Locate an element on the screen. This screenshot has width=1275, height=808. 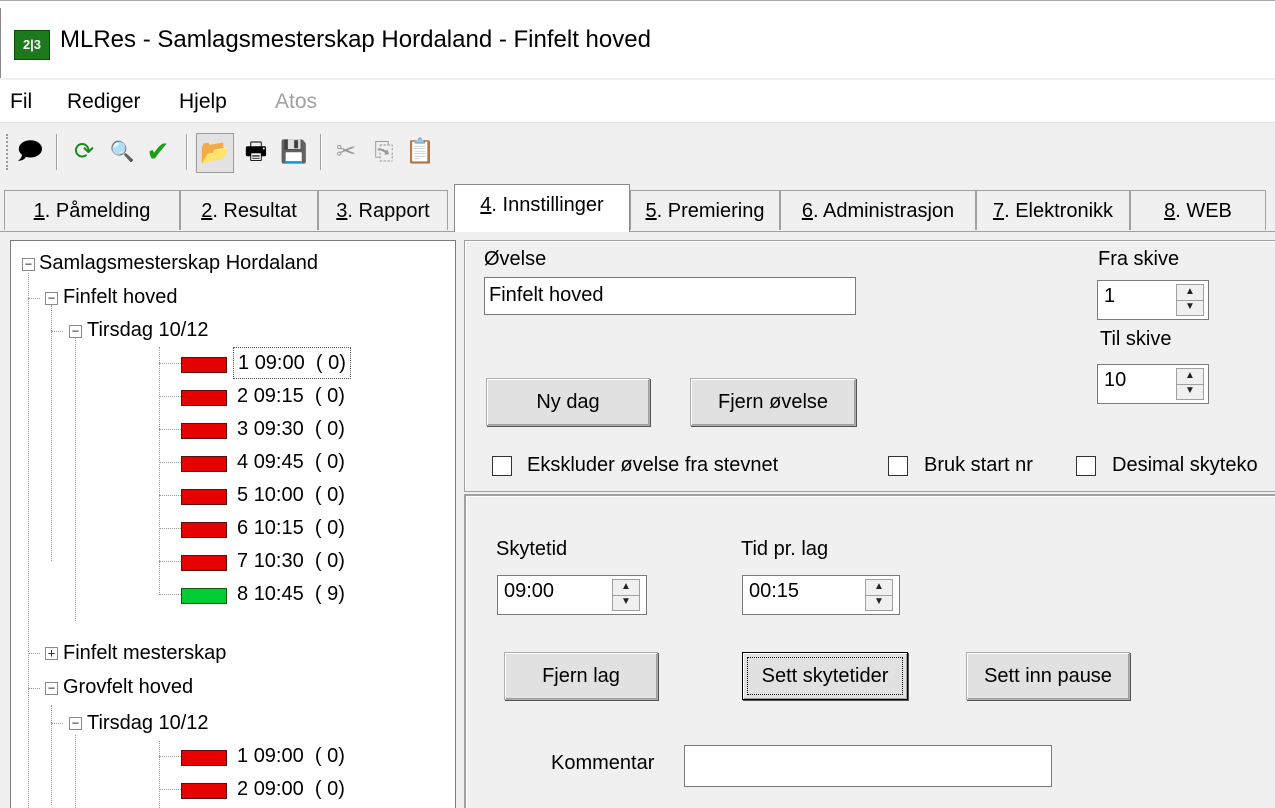
print-icon: 🖶 is located at coordinates (256, 152).